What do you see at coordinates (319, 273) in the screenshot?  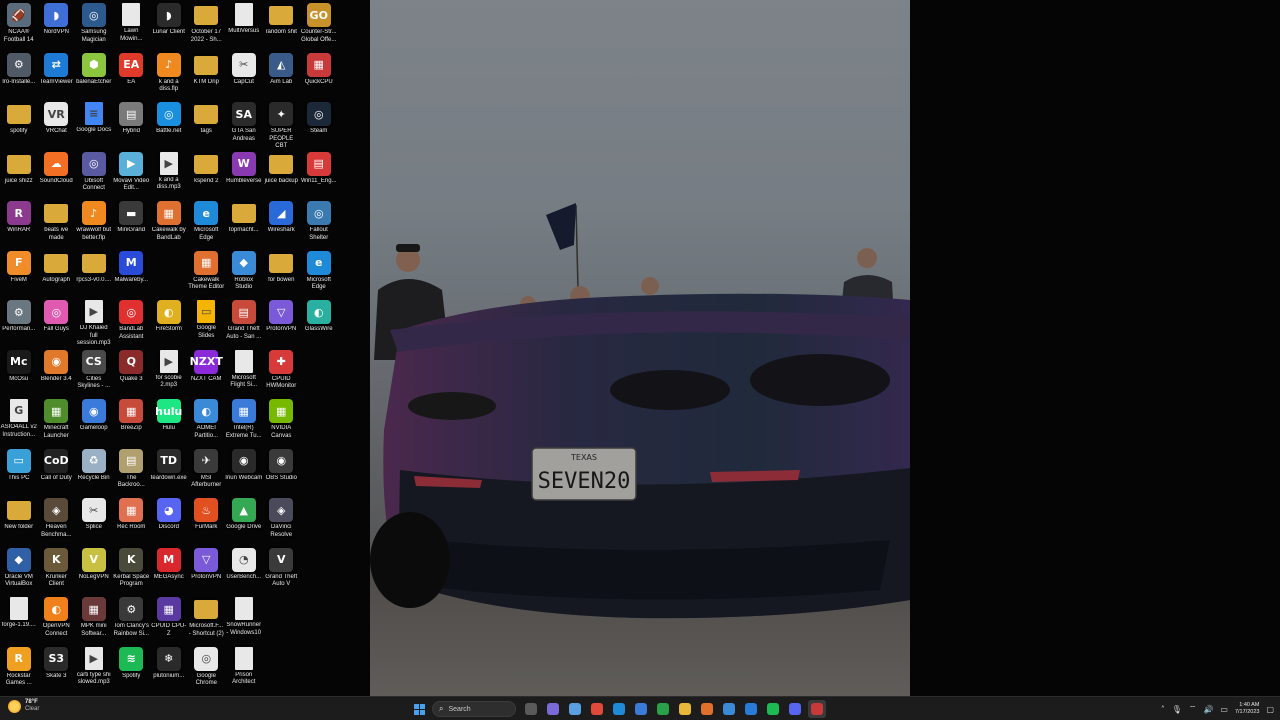 I see `desktop-icon: e Microsoft Edge` at bounding box center [319, 273].